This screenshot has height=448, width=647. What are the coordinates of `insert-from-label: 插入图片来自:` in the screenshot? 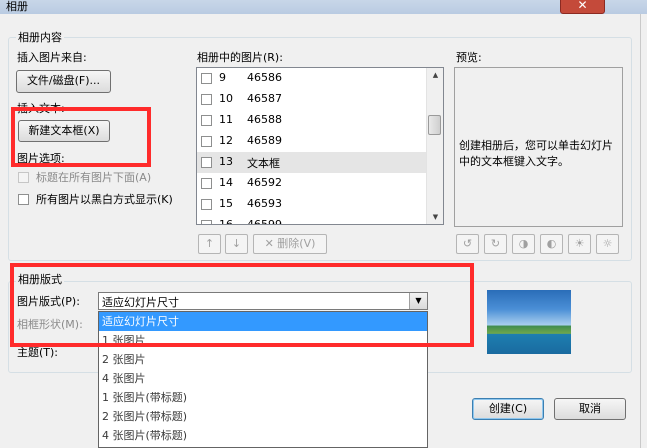 It's located at (52, 57).